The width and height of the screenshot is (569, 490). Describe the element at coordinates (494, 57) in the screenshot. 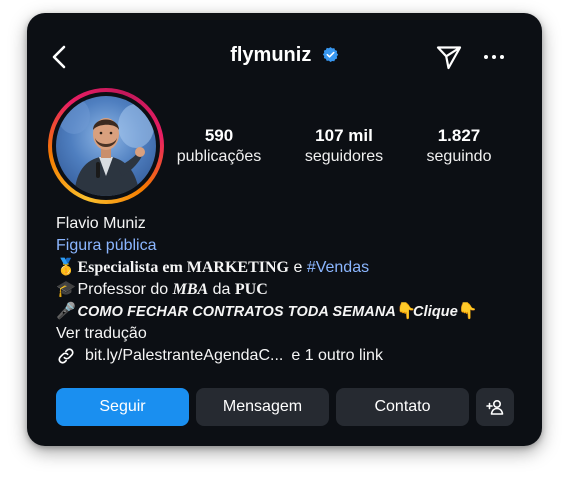

I see `more-options-icon` at that location.